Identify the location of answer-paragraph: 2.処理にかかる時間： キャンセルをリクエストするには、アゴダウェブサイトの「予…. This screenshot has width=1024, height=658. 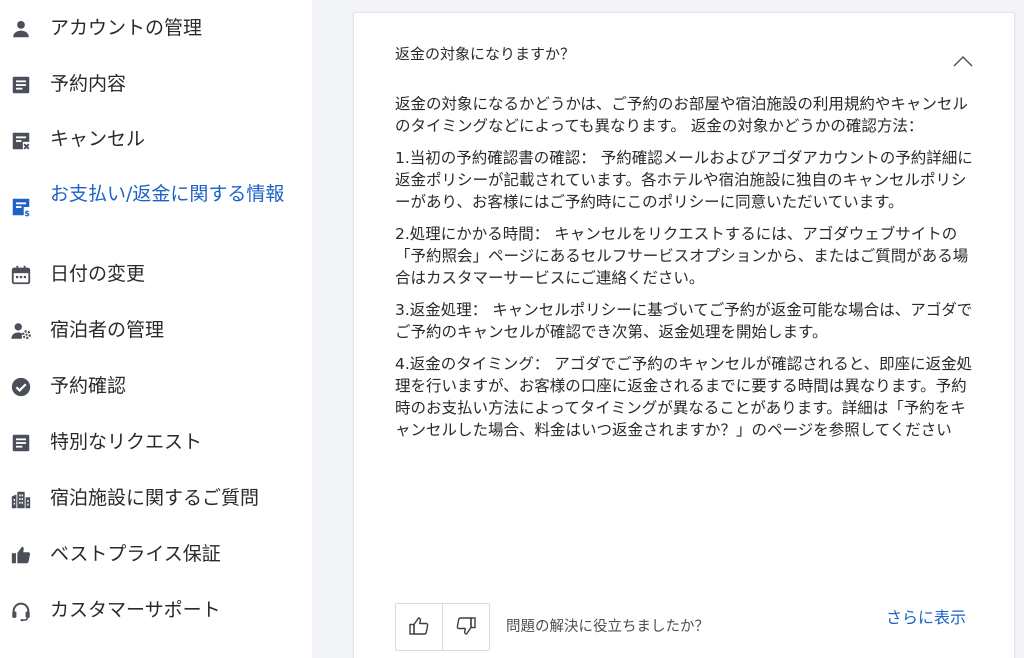
(682, 256).